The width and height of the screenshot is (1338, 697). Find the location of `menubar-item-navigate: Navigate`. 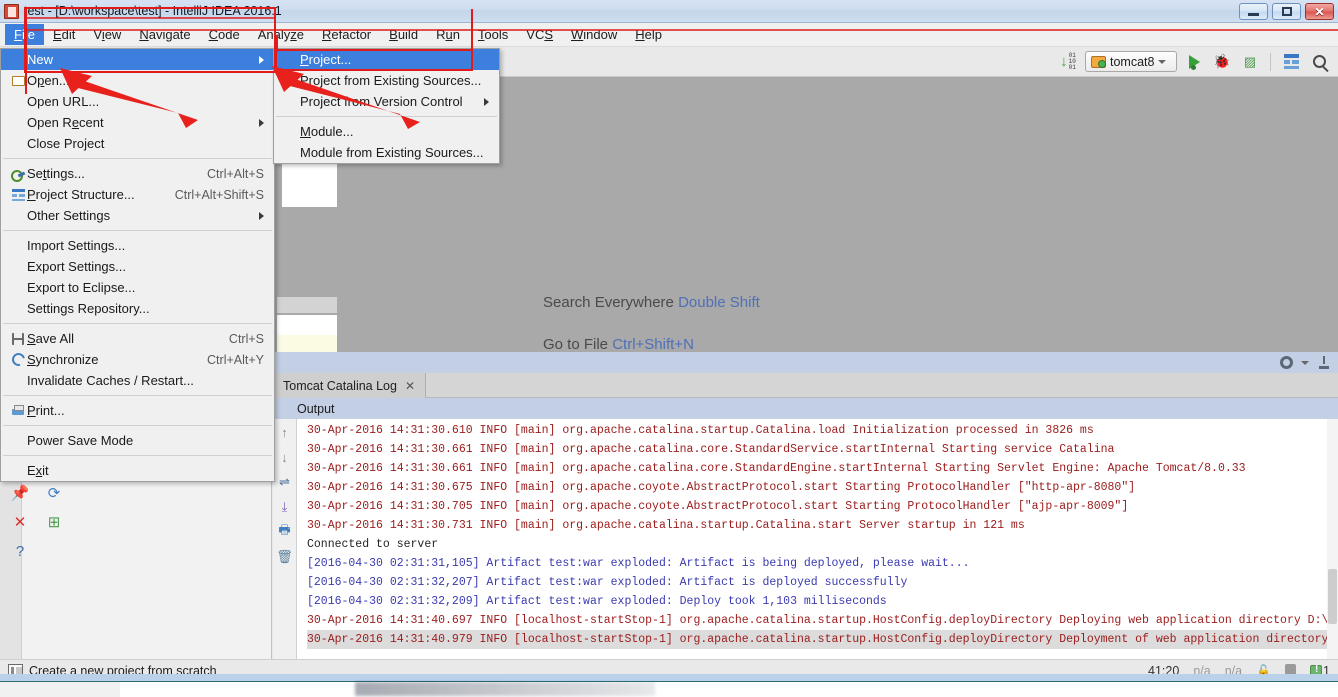

menubar-item-navigate: Navigate is located at coordinates (164, 34).